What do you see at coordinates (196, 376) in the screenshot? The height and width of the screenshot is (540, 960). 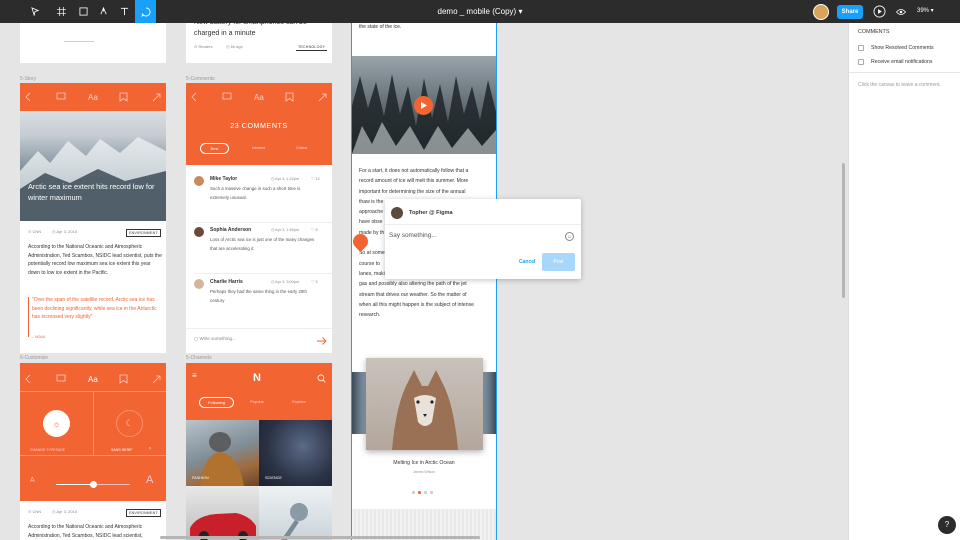 I see `menu-icon: ≡` at bounding box center [196, 376].